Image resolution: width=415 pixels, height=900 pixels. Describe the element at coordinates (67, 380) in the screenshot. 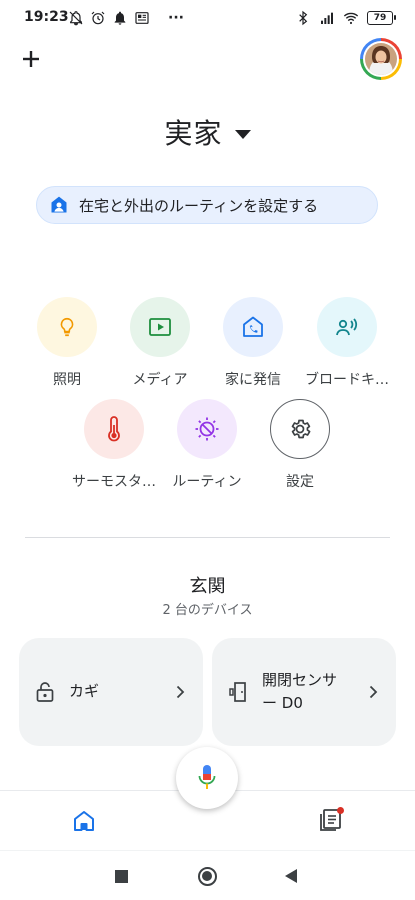

I see `action-lighting-label: 照明` at that location.